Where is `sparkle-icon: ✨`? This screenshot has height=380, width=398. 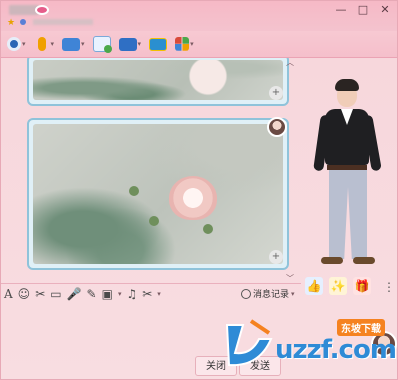
sparkle-icon: ✨ is located at coordinates (338, 286).